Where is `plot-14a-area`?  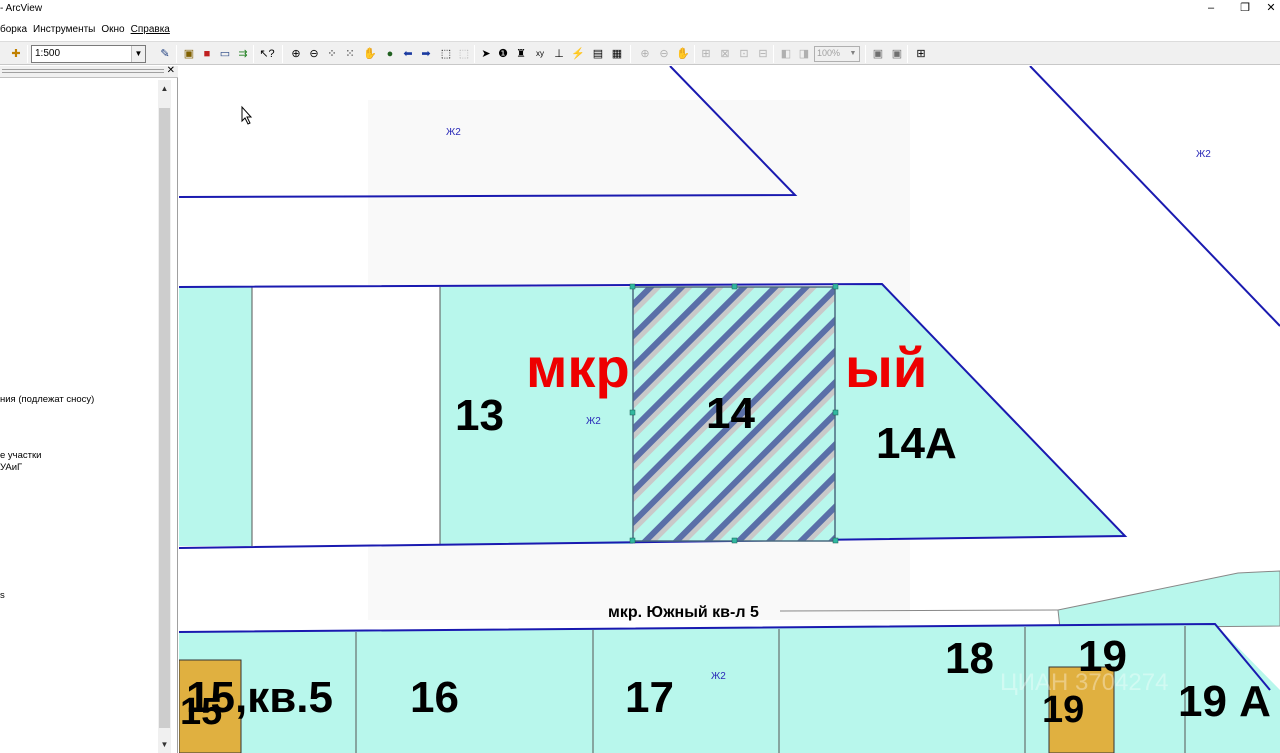 plot-14a-area is located at coordinates (980, 412).